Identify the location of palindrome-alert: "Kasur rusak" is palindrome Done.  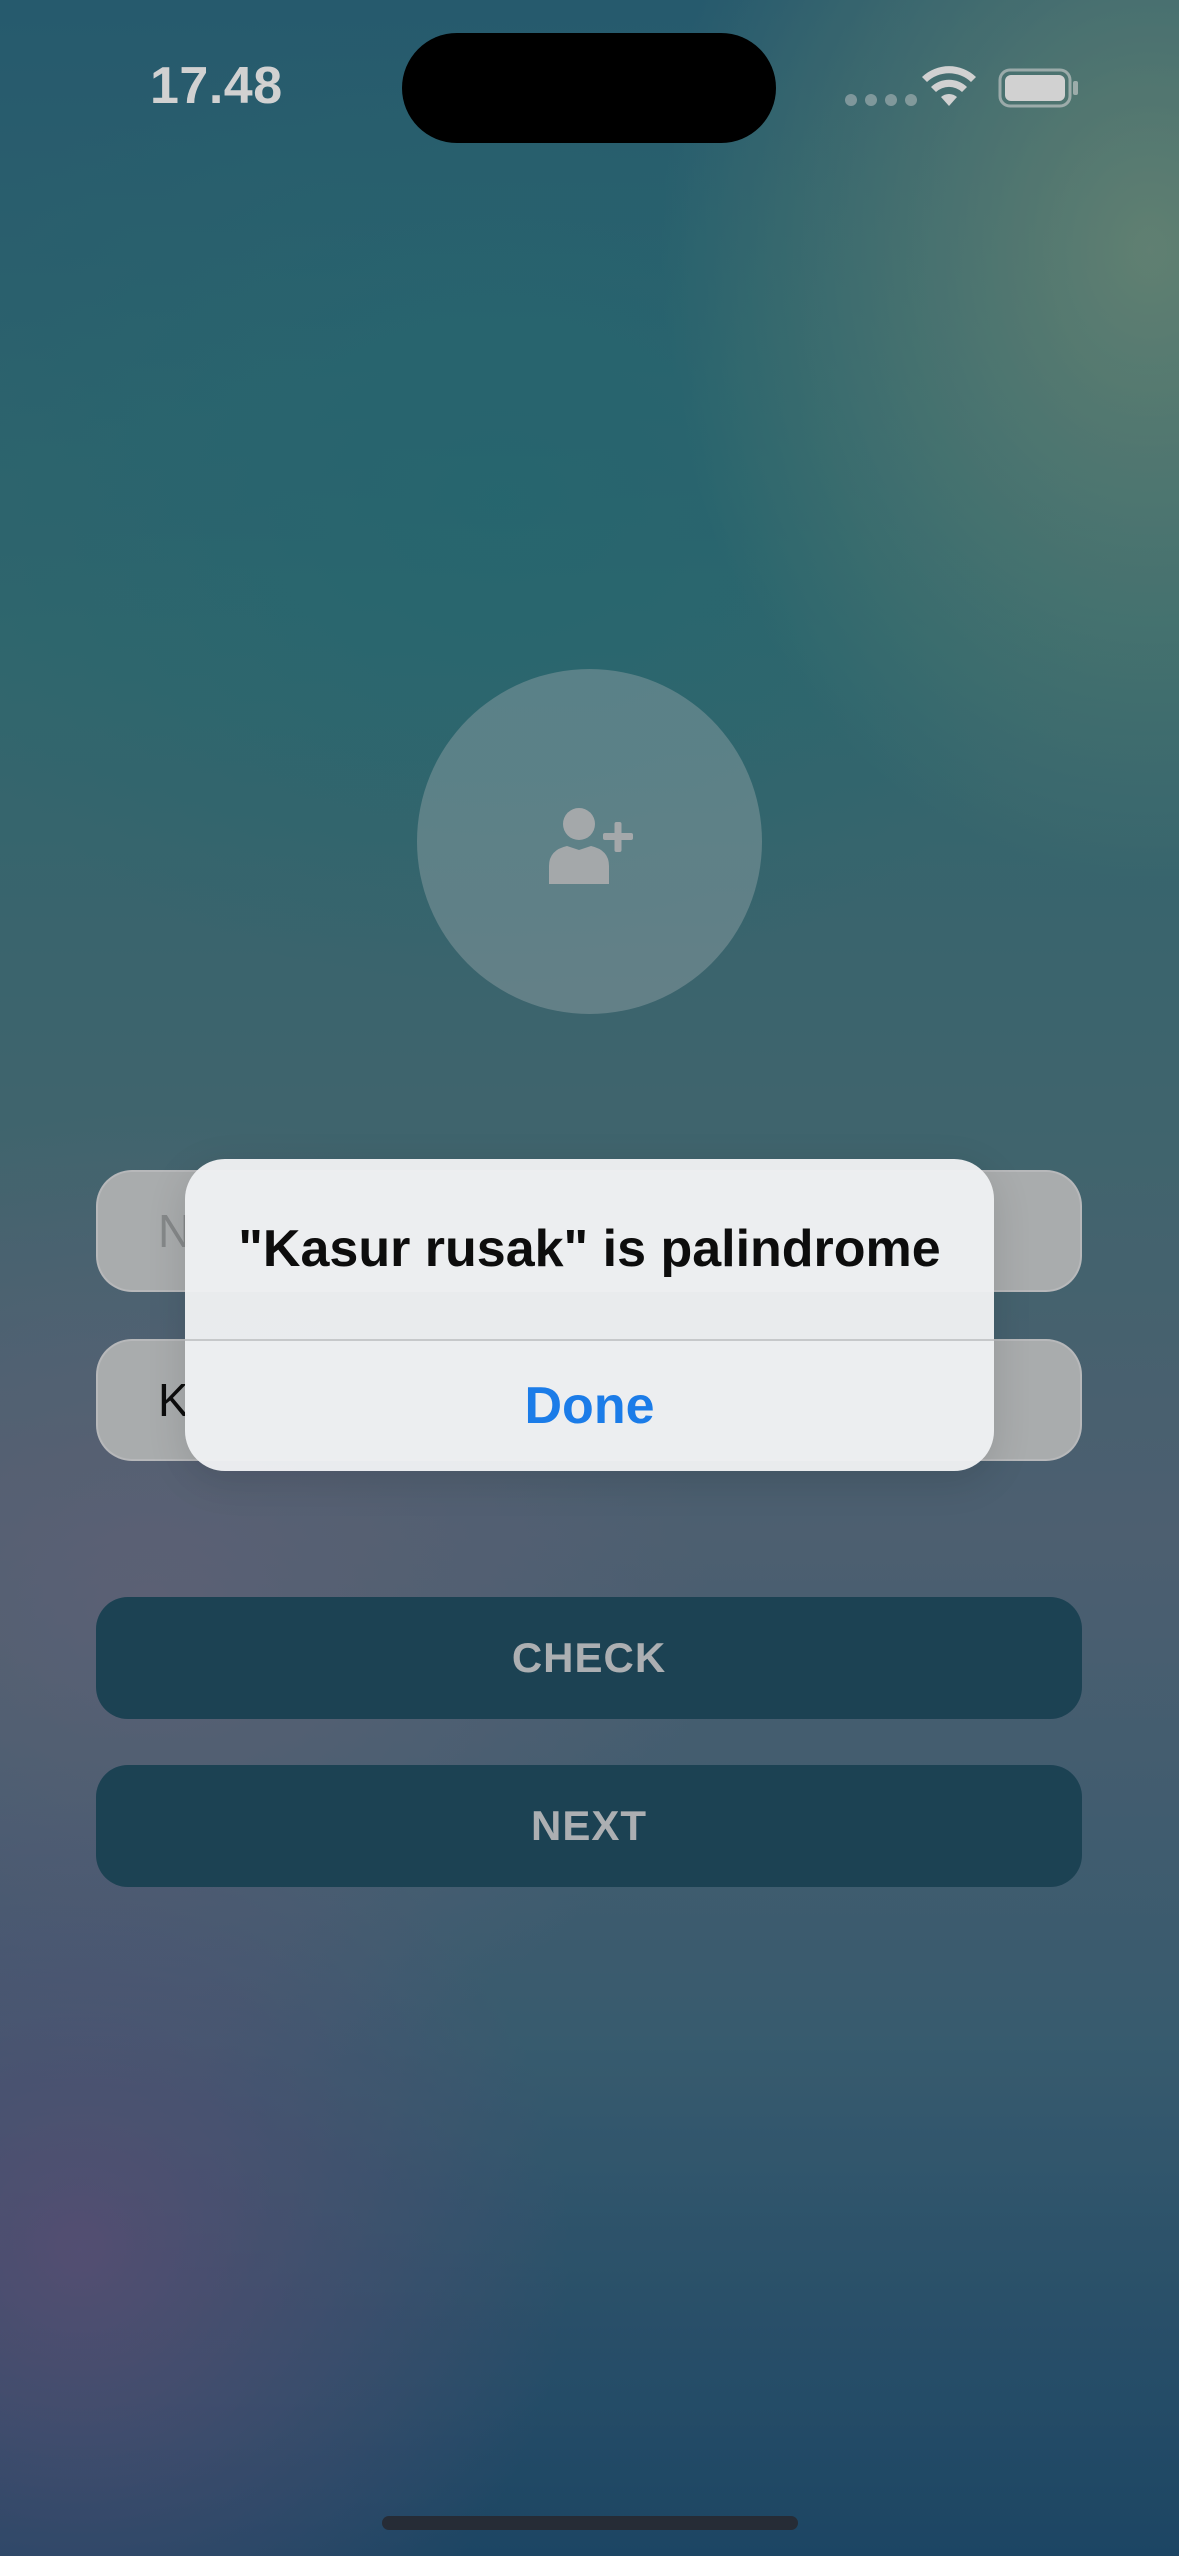
(589, 1315).